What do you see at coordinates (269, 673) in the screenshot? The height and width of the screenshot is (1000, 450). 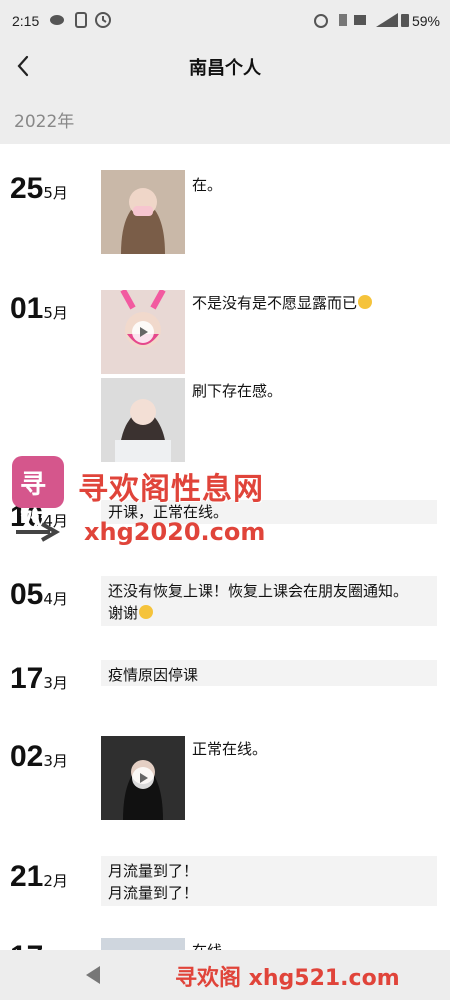 I see `entry-text: 疫情原因停课` at bounding box center [269, 673].